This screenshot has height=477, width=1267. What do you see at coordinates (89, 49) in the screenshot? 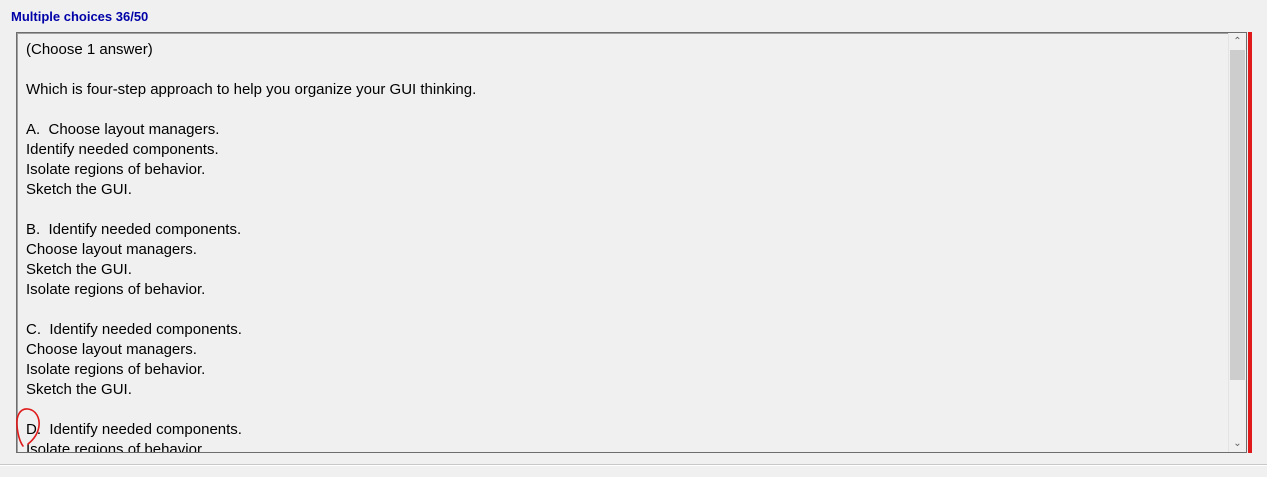
I see `question-line: (Choose 1 answer)` at bounding box center [89, 49].